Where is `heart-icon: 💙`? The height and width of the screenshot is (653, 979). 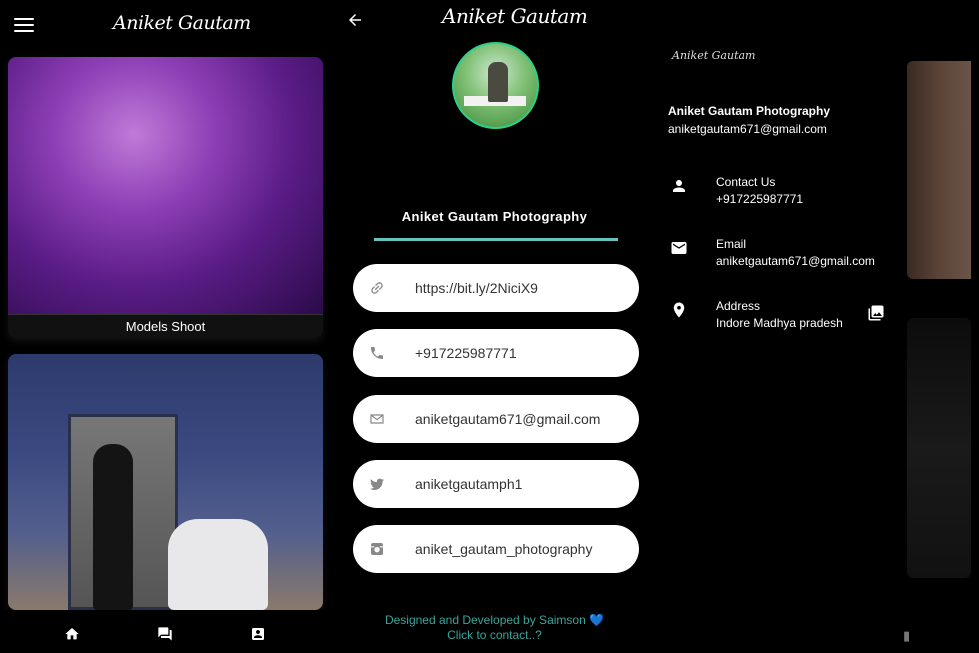
heart-icon: 💙 is located at coordinates (597, 620).